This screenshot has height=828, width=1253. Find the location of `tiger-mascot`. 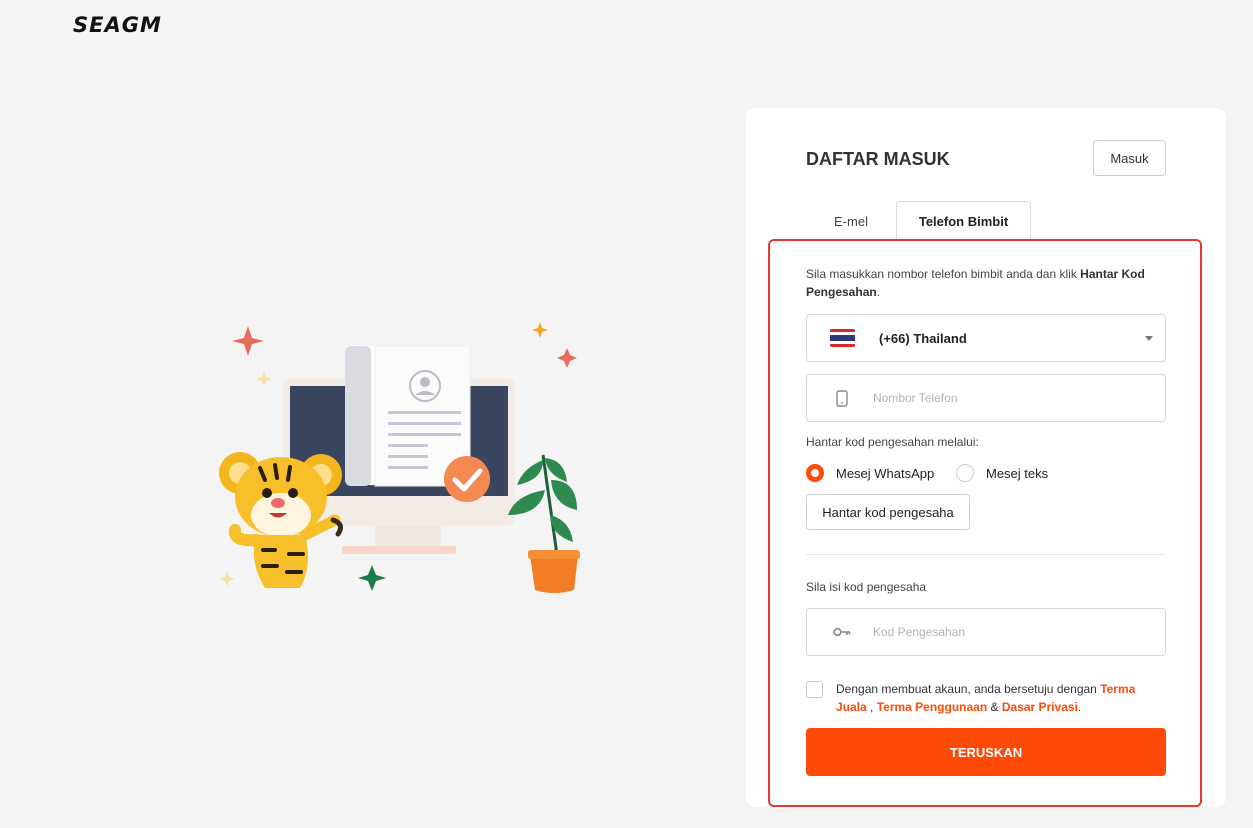

tiger-mascot is located at coordinates (281, 520).